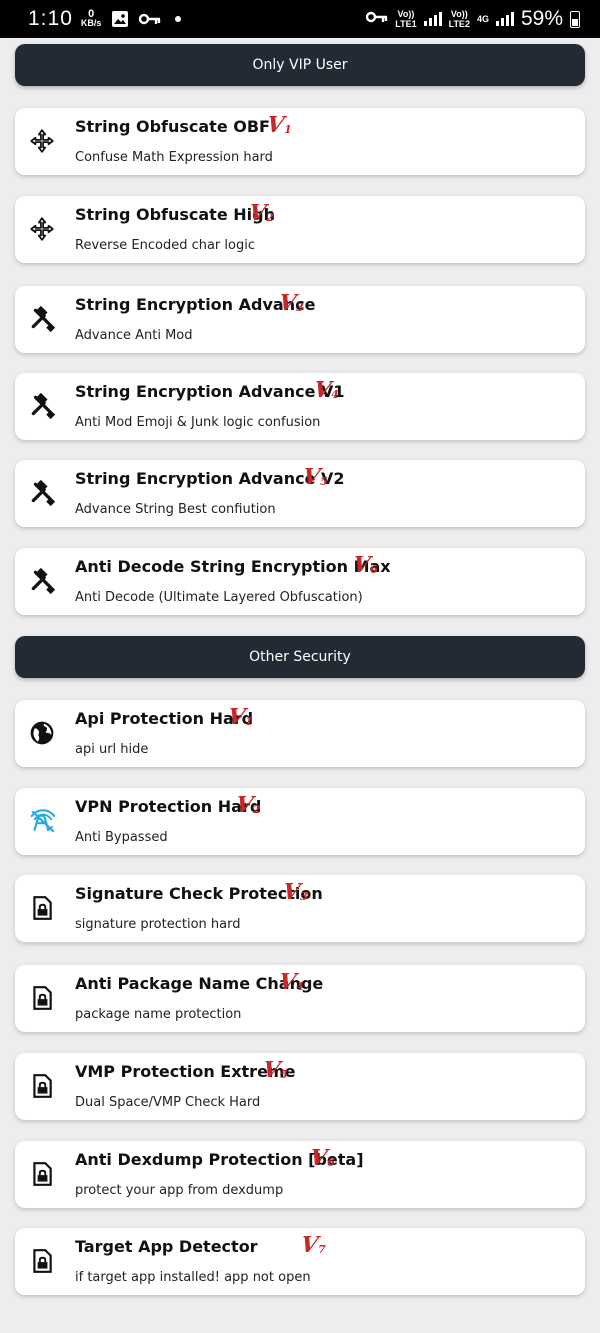  I want to click on section-title: Only VIP User, so click(300, 65).